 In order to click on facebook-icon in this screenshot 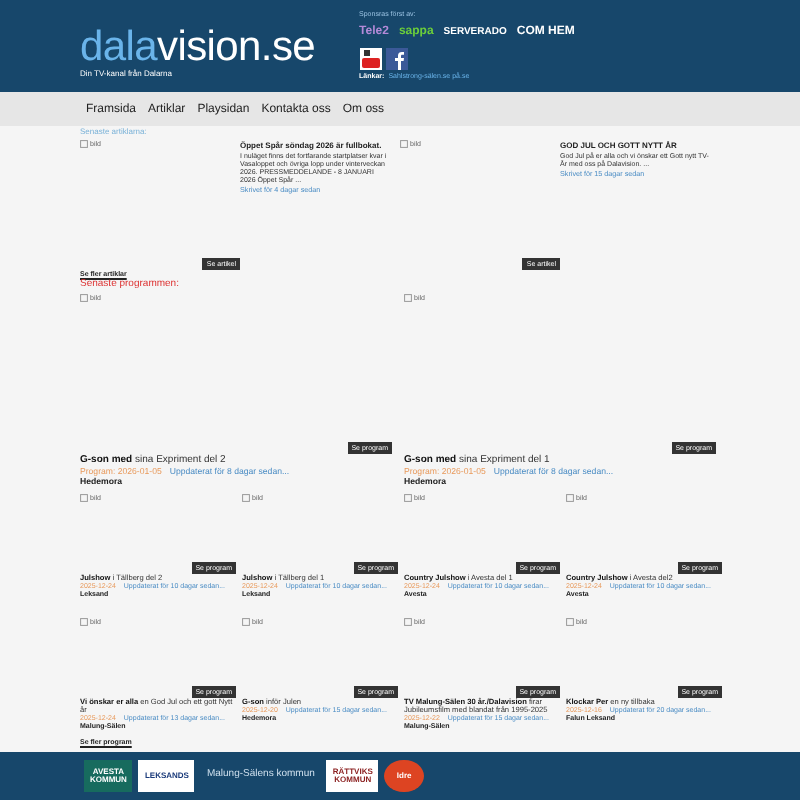, I will do `click(396, 59)`.